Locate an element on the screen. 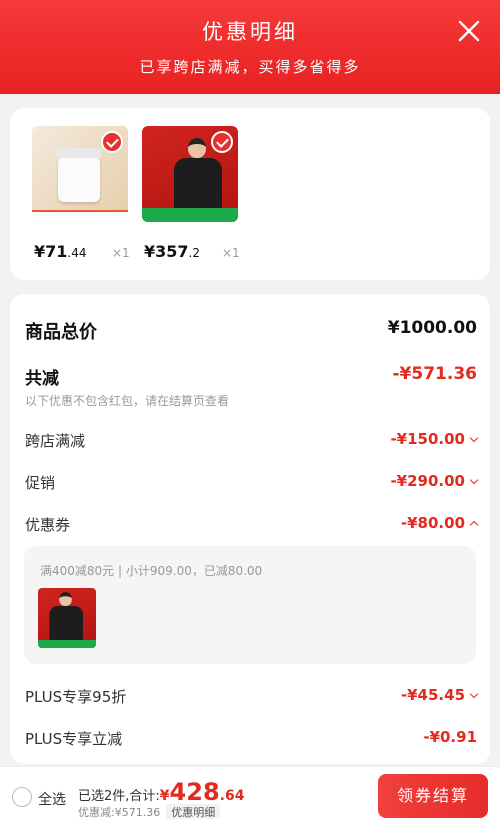 The image size is (500, 819). cross-store-discount-row: 跨店满减 -¥150.00 is located at coordinates (252, 443).